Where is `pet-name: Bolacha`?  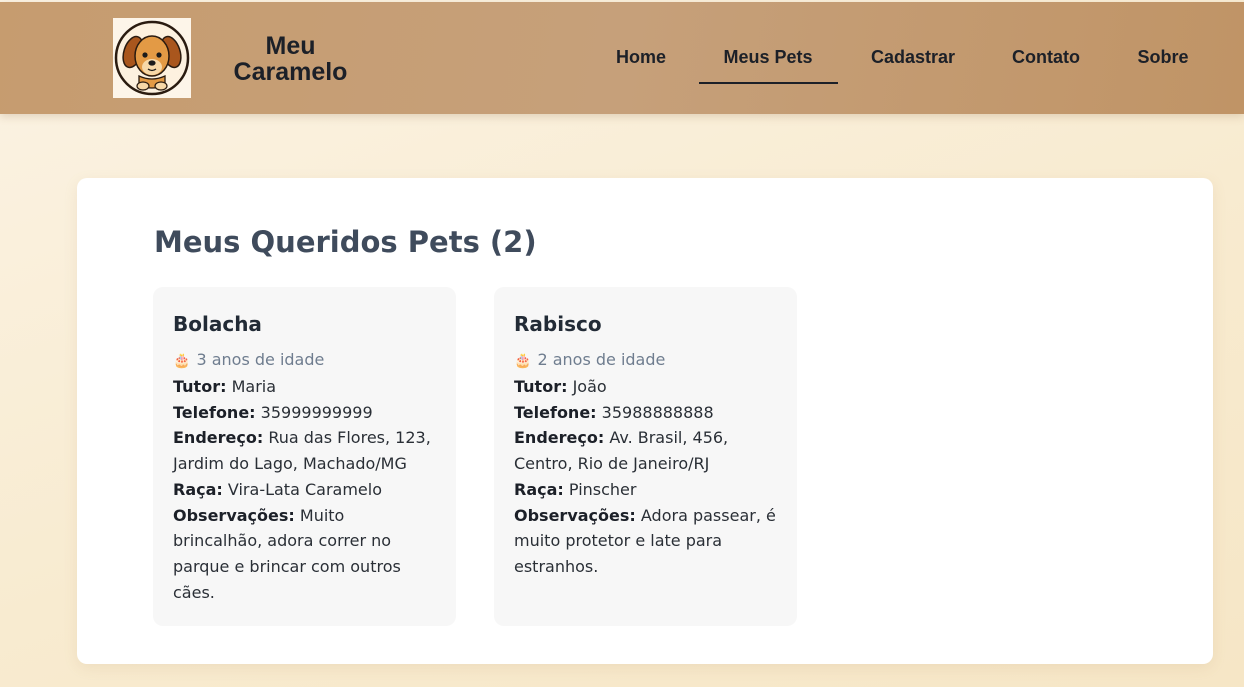
pet-name: Bolacha is located at coordinates (217, 324).